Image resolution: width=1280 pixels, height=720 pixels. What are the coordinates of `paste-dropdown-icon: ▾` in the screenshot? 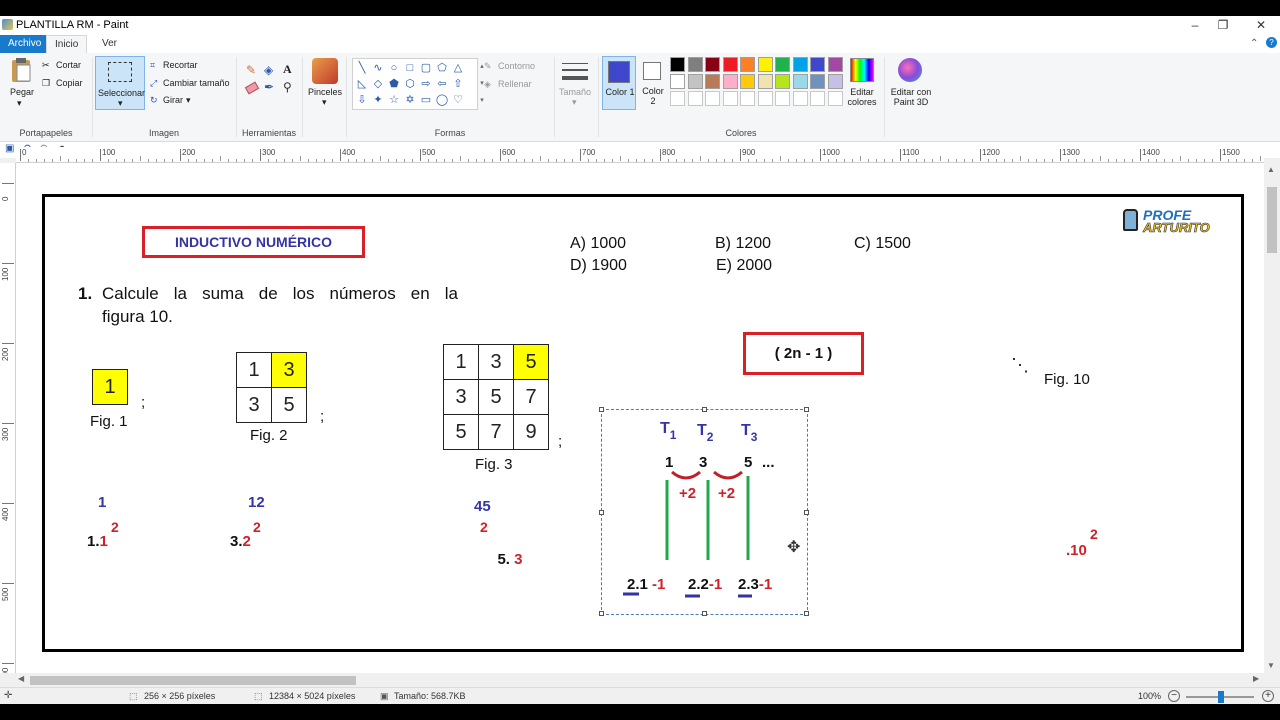 It's located at (19, 103).